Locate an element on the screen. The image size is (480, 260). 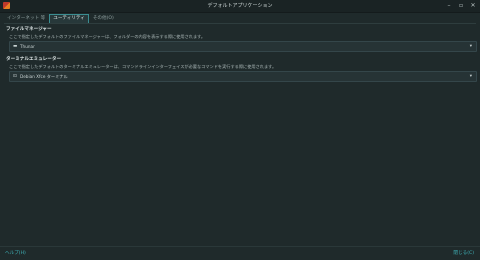
footer-divider is located at coordinates (240, 246).